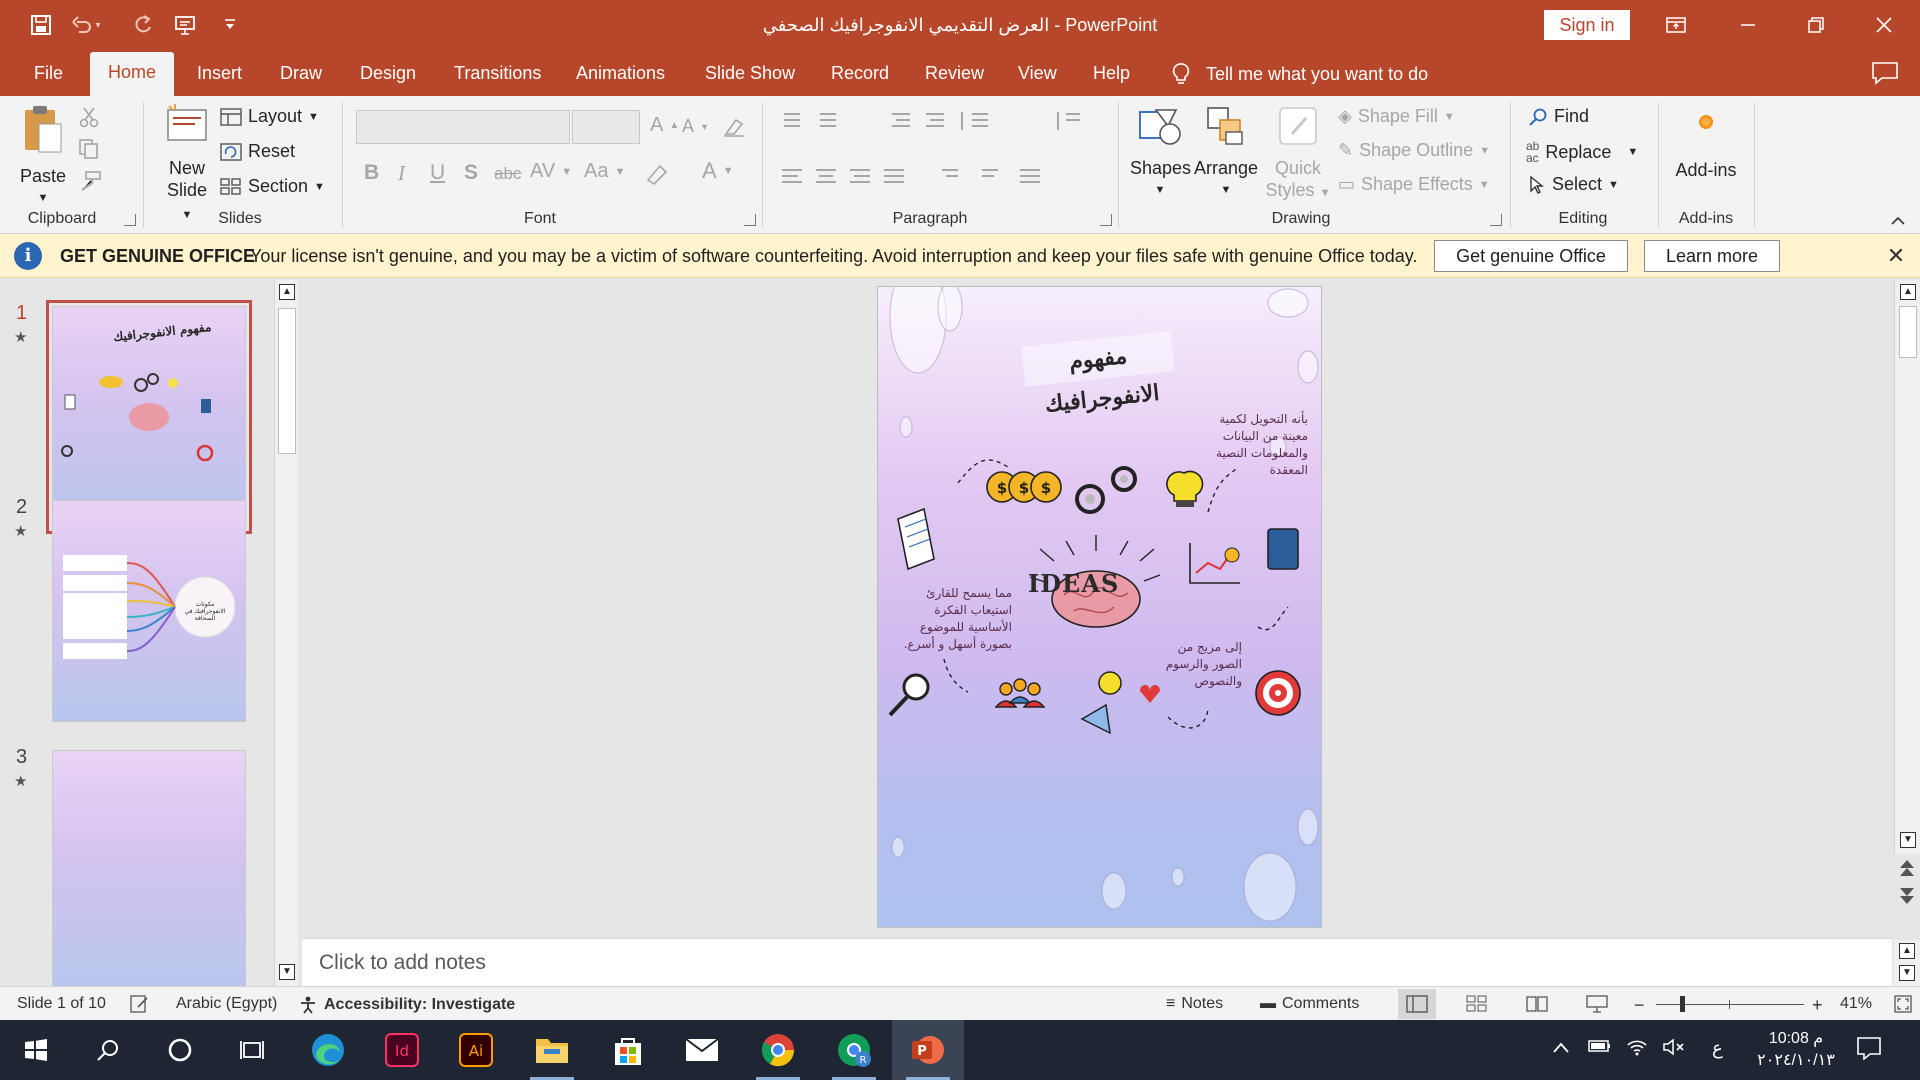 Image resolution: width=1920 pixels, height=1080 pixels. Describe the element at coordinates (1869, 1050) in the screenshot. I see `action-center-button` at that location.